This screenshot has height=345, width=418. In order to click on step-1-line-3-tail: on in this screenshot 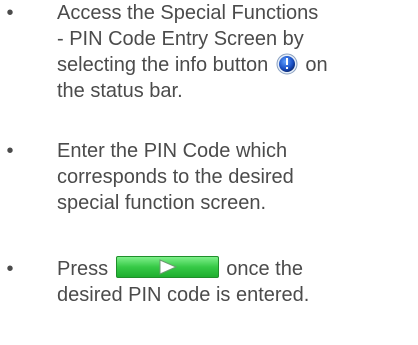, I will do `click(316, 65)`.